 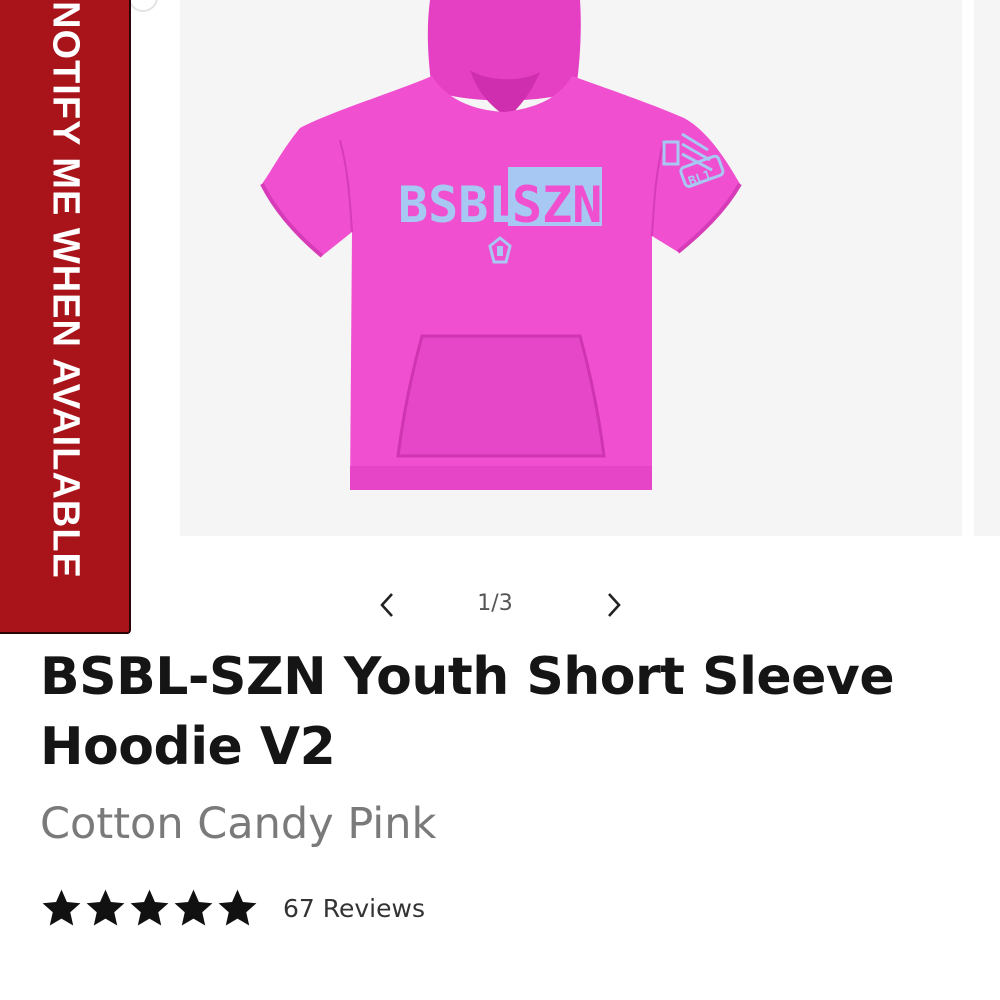 I want to click on gallery-pager: 1/3, so click(x=500, y=605).